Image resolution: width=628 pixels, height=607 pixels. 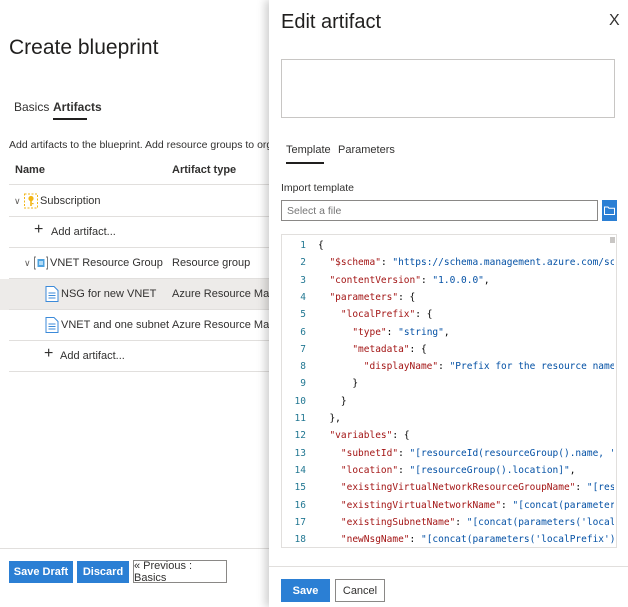 I want to click on line-number: 16, so click(x=300, y=505).